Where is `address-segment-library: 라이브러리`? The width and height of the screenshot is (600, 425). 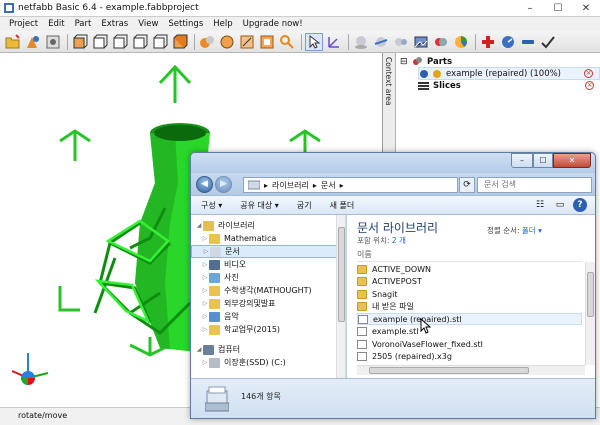
address-segment-library: 라이브러리 is located at coordinates (290, 185).